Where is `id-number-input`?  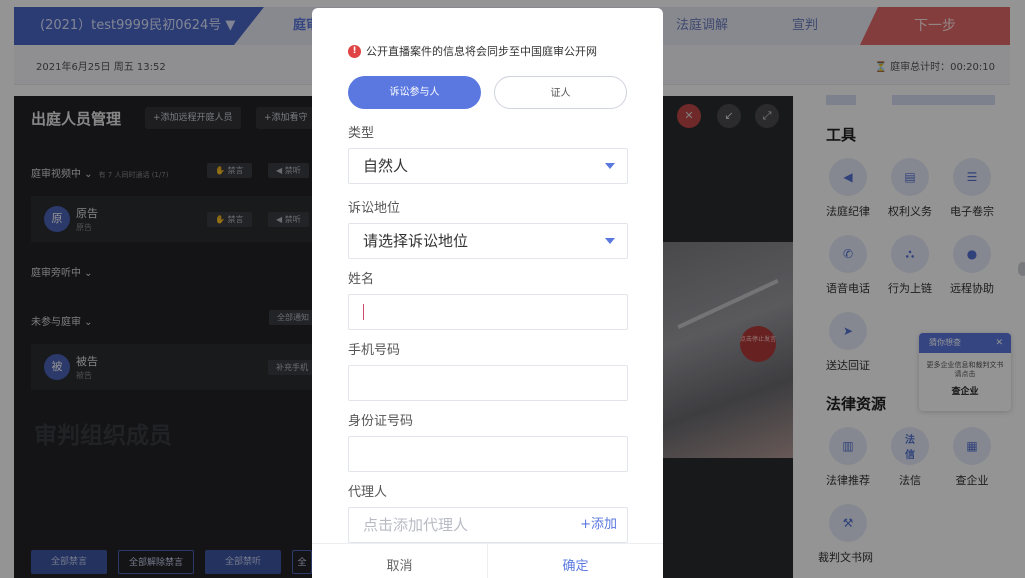
id-number-input is located at coordinates (488, 454).